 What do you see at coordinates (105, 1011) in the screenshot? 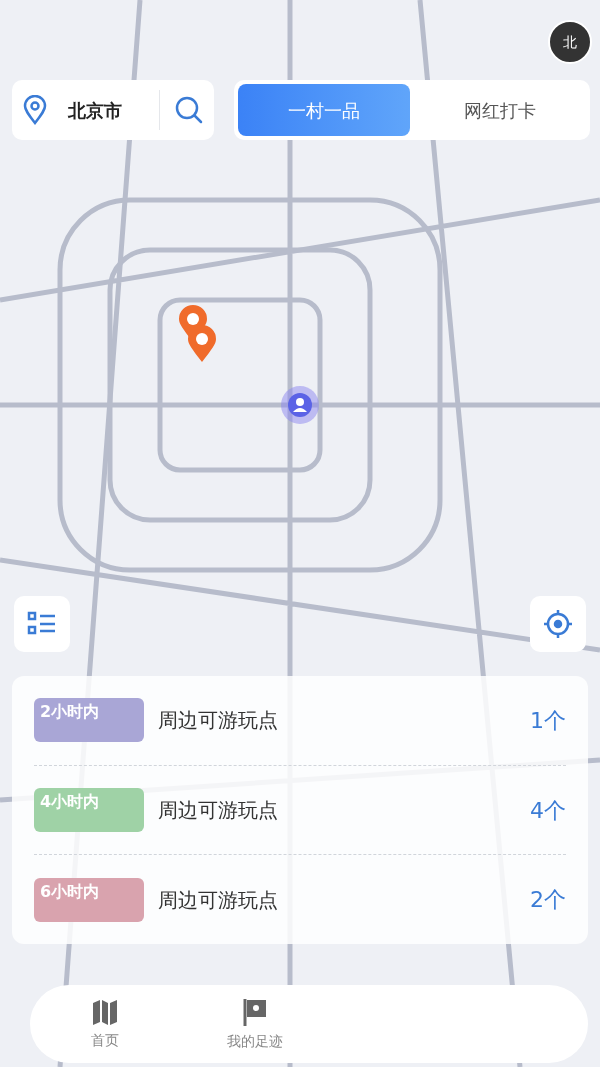
I see `map-icon` at bounding box center [105, 1011].